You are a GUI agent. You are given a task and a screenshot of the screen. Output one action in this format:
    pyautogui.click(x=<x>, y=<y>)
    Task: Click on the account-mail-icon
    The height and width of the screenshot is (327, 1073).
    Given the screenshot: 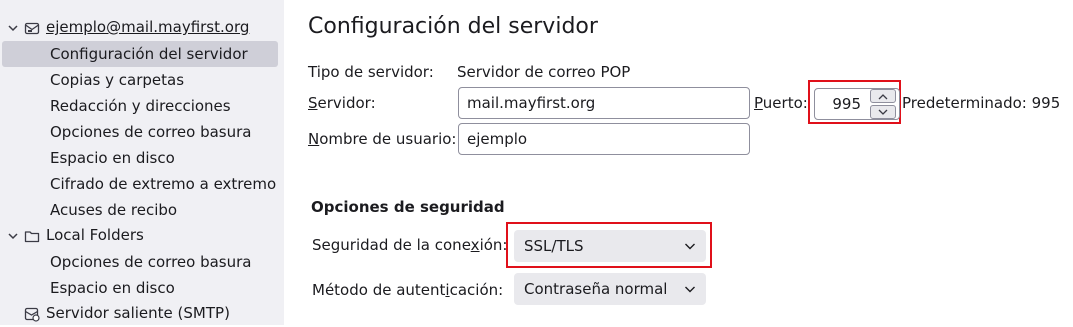 What is the action you would take?
    pyautogui.click(x=32, y=28)
    